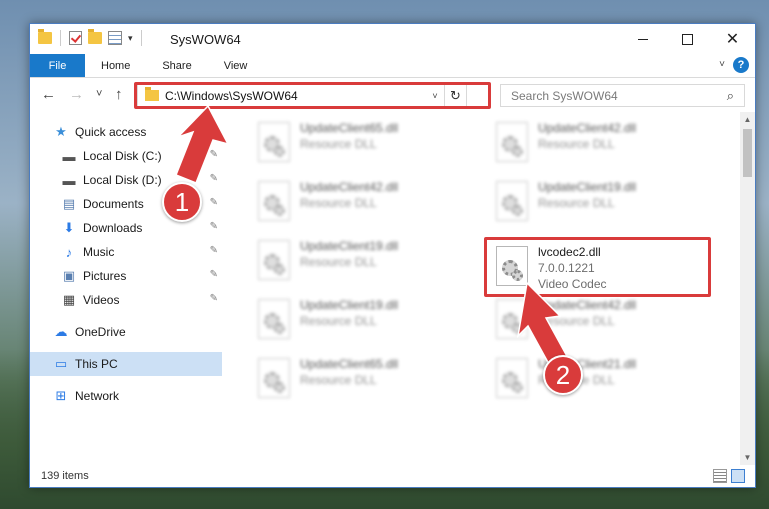 The width and height of the screenshot is (769, 509). What do you see at coordinates (105, 276) in the screenshot?
I see `sidebar-item-label: Pictures` at bounding box center [105, 276].